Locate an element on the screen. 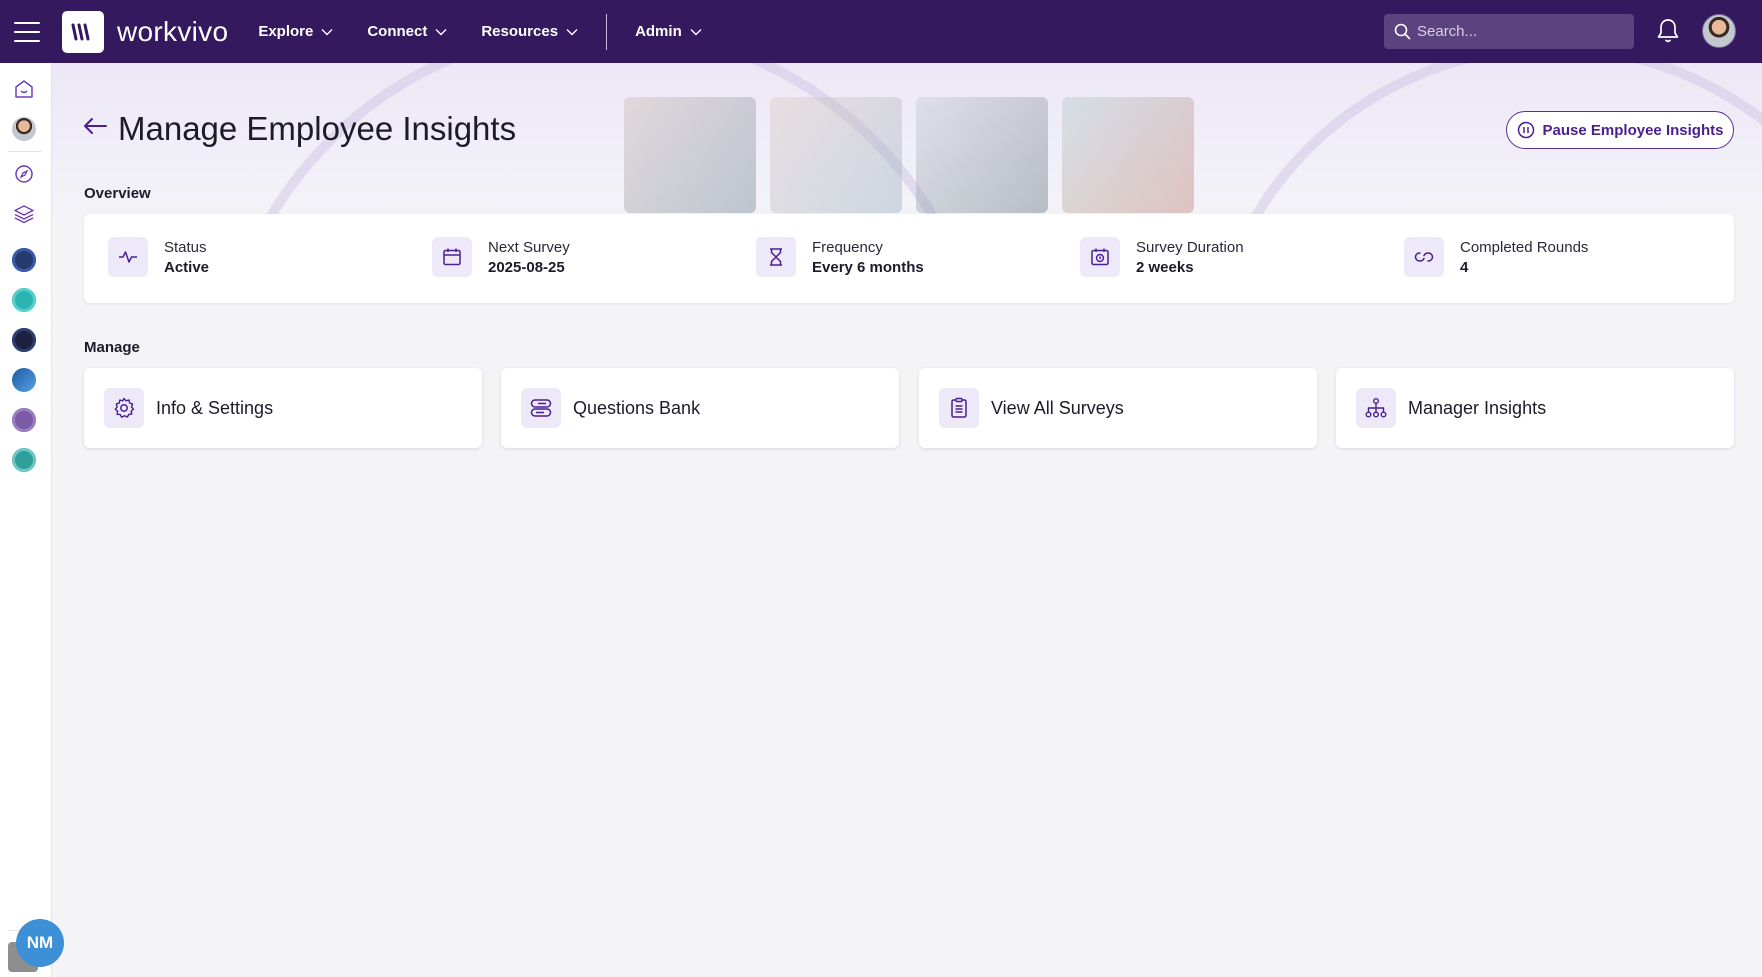 This screenshot has width=1762, height=977. sidebar-divider is located at coordinates (25, 151).